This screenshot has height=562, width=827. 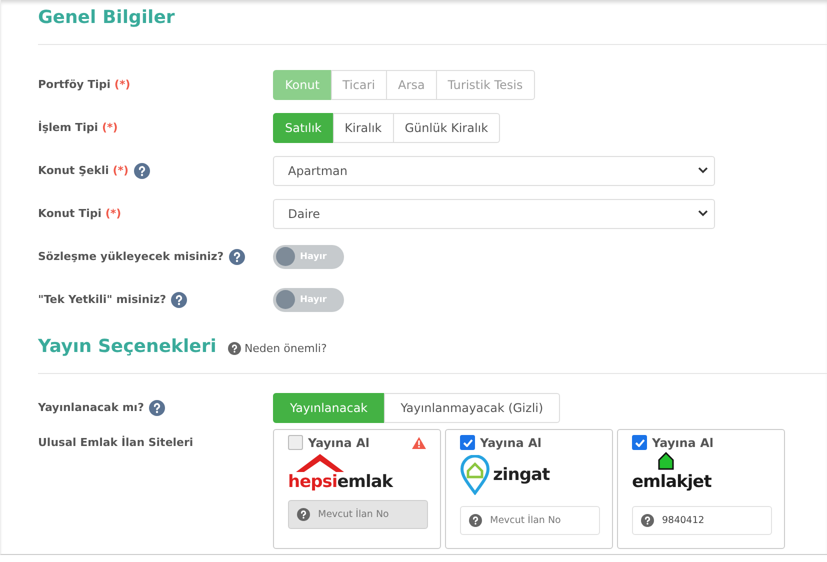 What do you see at coordinates (363, 127) in the screenshot?
I see `segment-tab: Kiralık` at bounding box center [363, 127].